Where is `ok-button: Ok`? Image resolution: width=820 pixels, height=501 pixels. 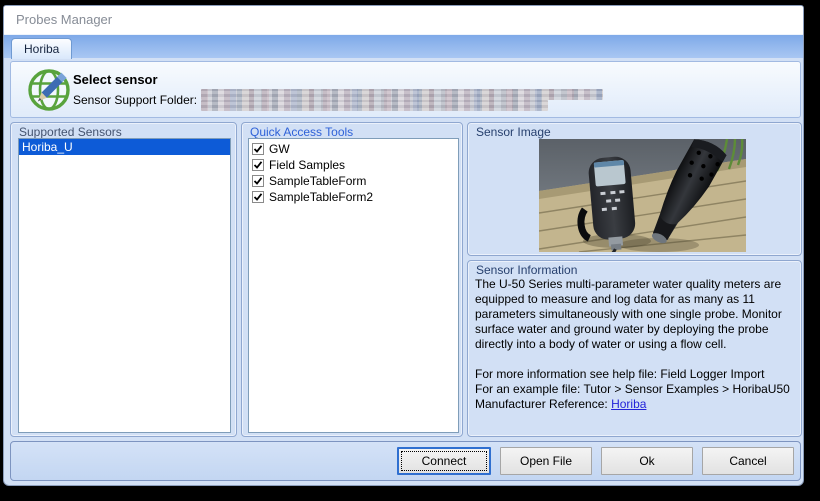
ok-button: Ok is located at coordinates (647, 461).